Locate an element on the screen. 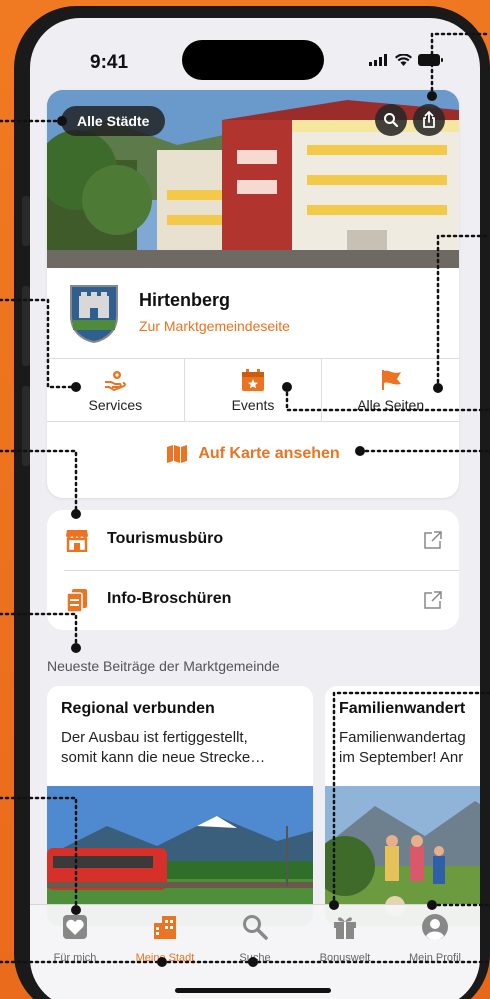  info-brochures-link: Info-Broschüren is located at coordinates (253, 600).